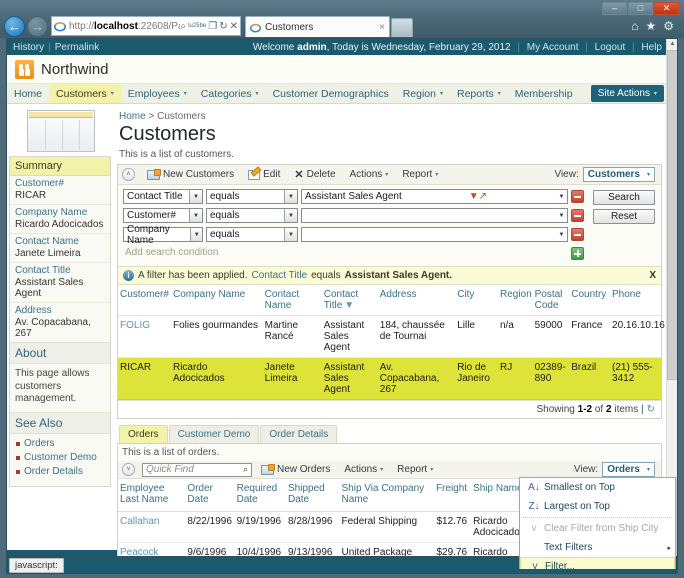 The width and height of the screenshot is (684, 578). I want to click on delete-button: ✕ Delete, so click(314, 174).